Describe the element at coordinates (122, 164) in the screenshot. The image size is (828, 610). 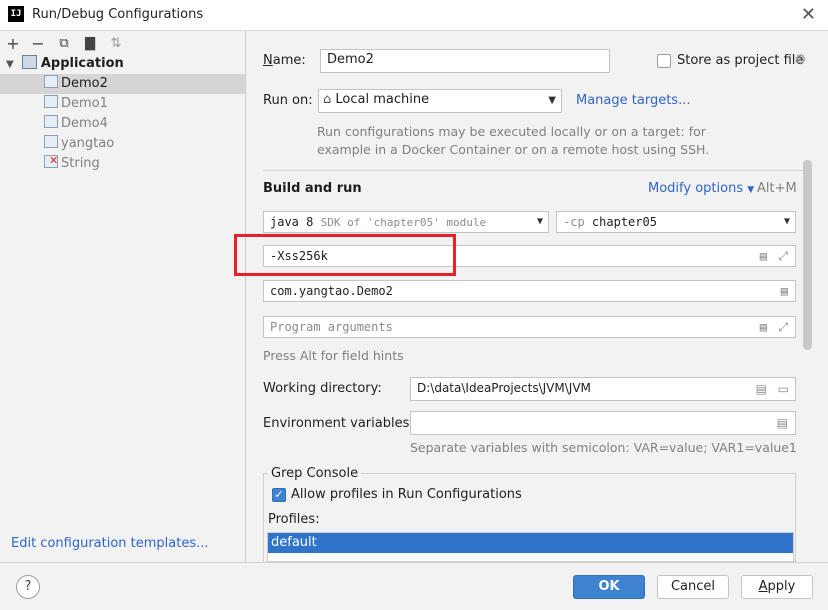
I see `tree-item-string: ✕ String` at that location.